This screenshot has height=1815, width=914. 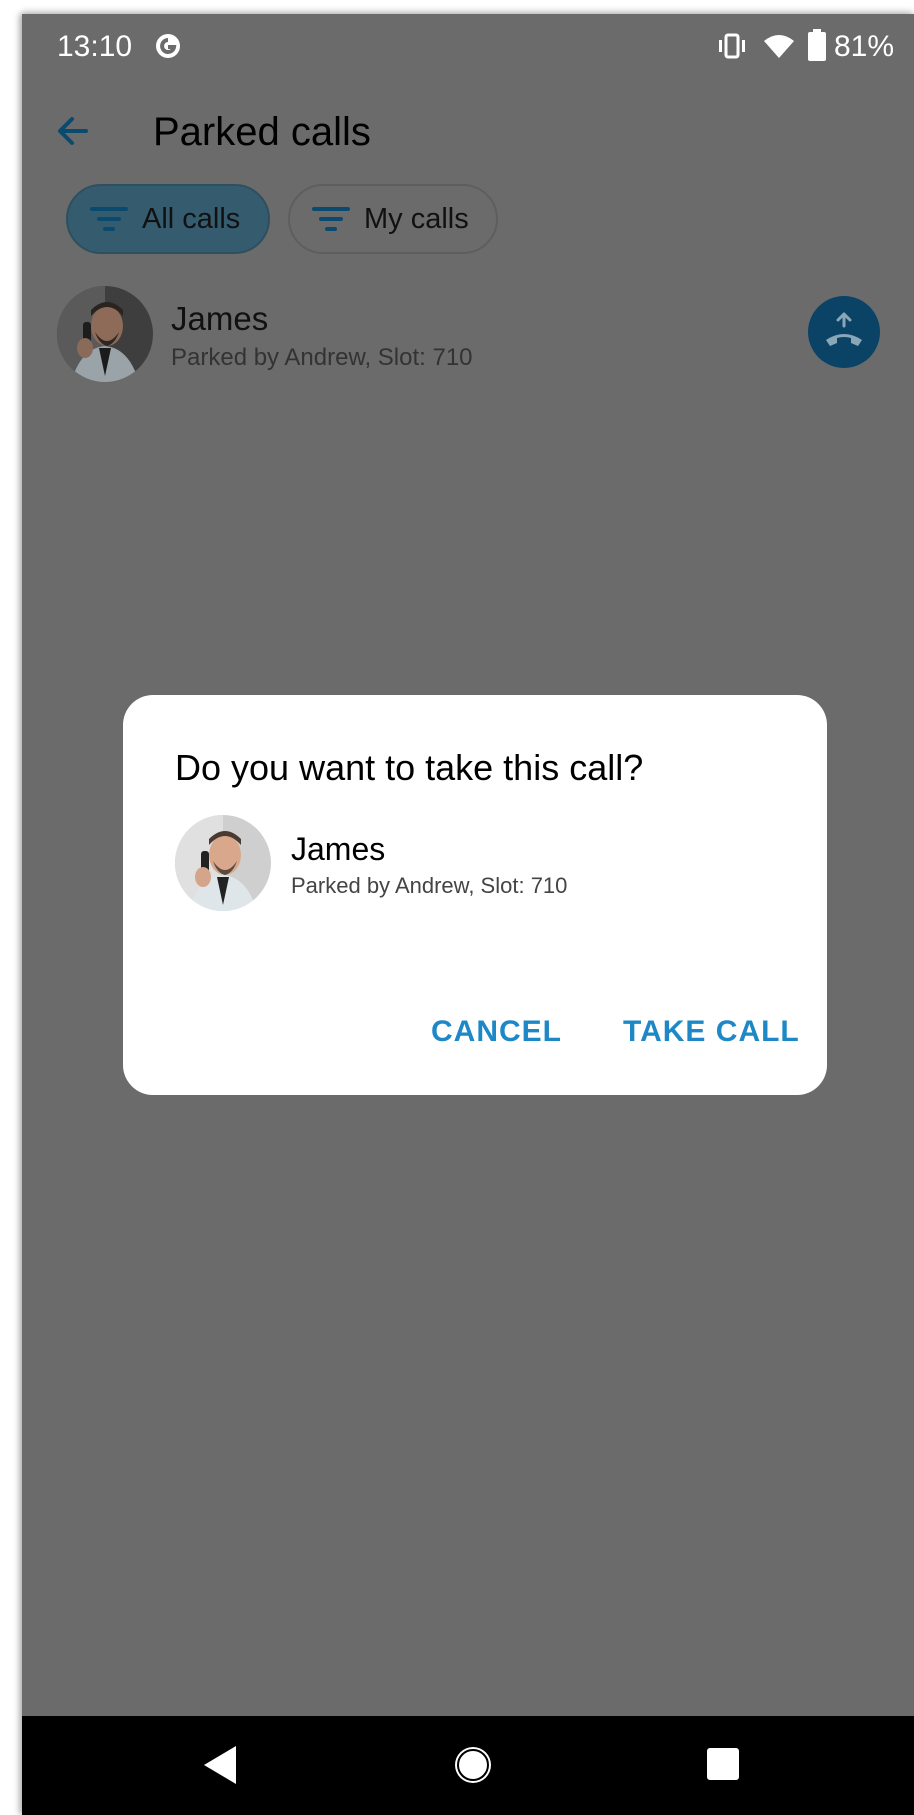 What do you see at coordinates (844, 329) in the screenshot?
I see `take-call-icon` at bounding box center [844, 329].